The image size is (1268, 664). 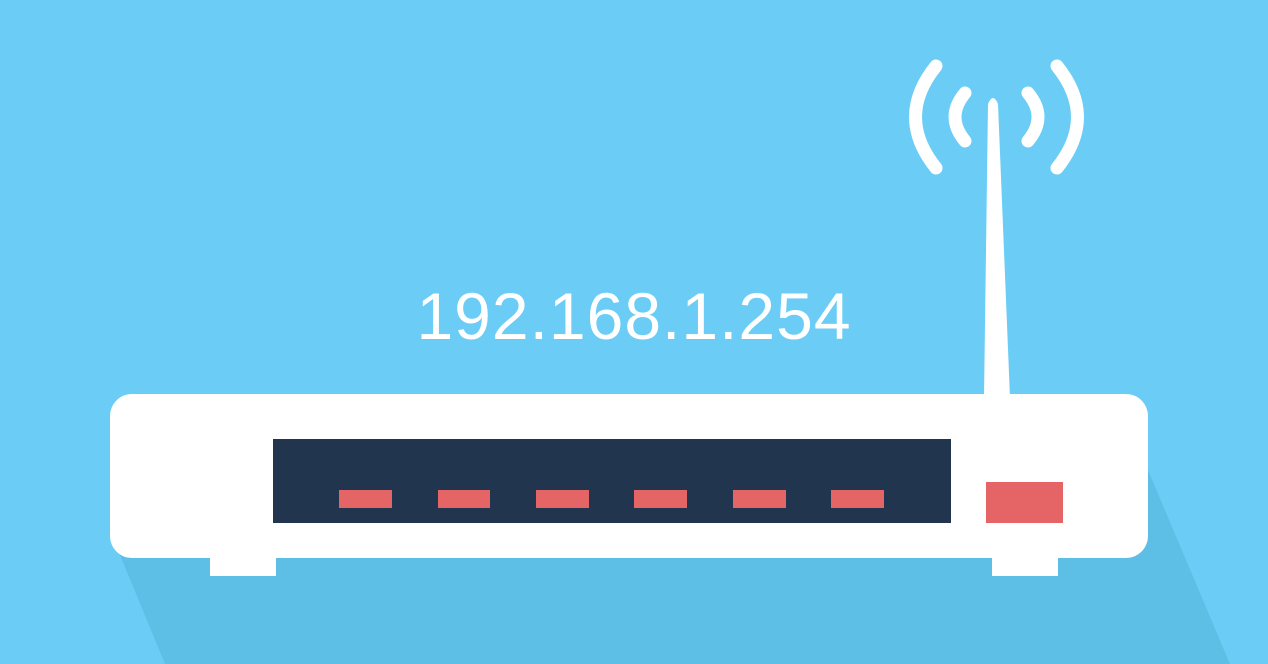 What do you see at coordinates (1067, 117) in the screenshot?
I see `wifi-wave-right-outer` at bounding box center [1067, 117].